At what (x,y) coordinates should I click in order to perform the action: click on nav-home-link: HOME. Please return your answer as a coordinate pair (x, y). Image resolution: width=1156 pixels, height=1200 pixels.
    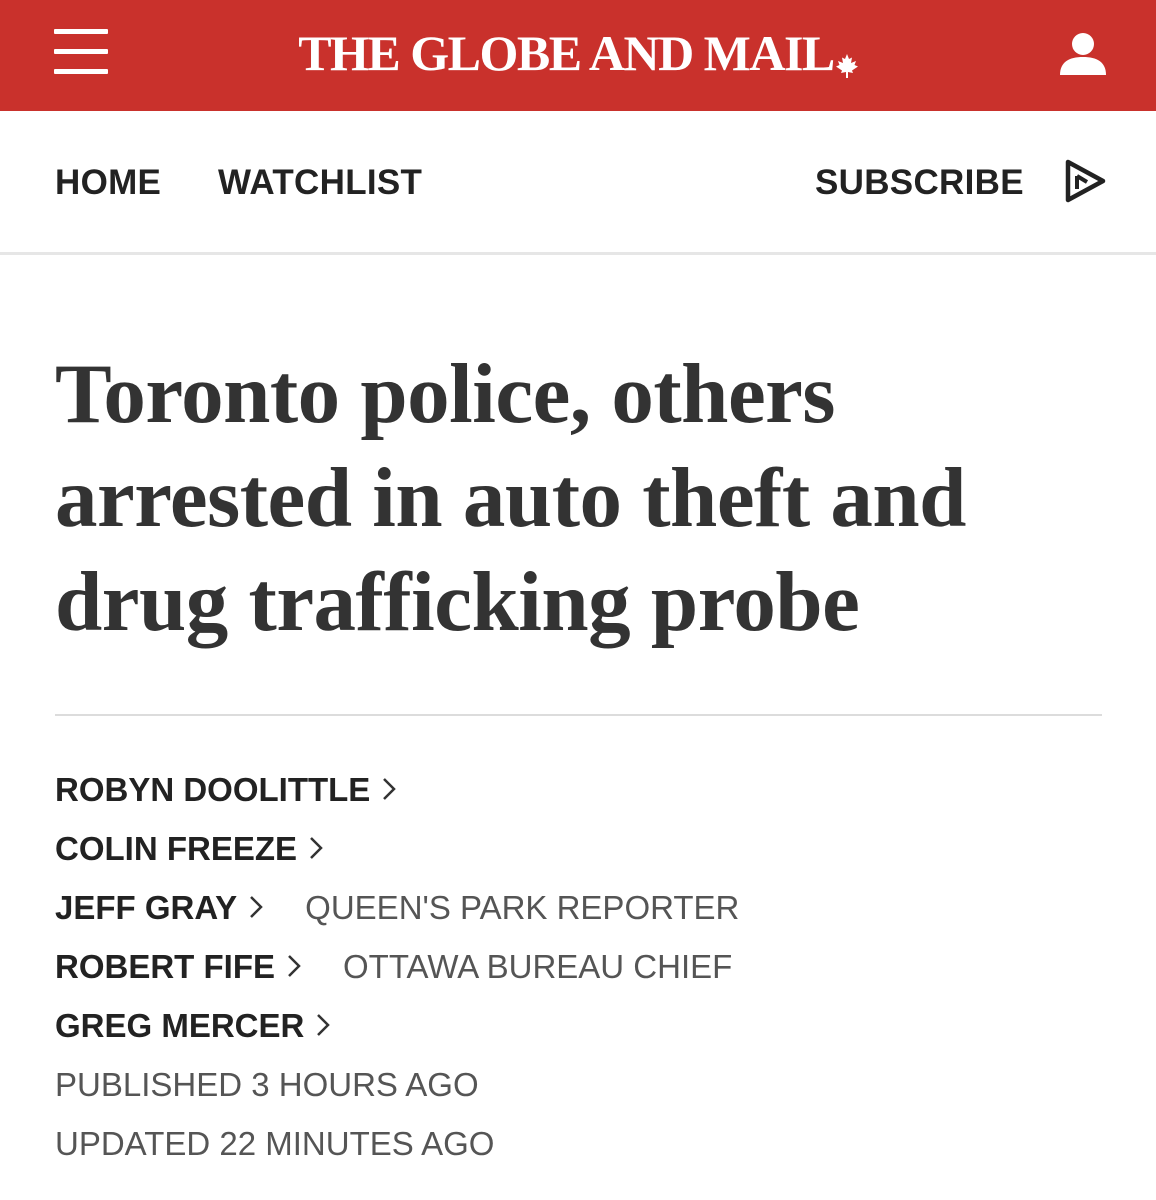
    Looking at the image, I should click on (108, 183).